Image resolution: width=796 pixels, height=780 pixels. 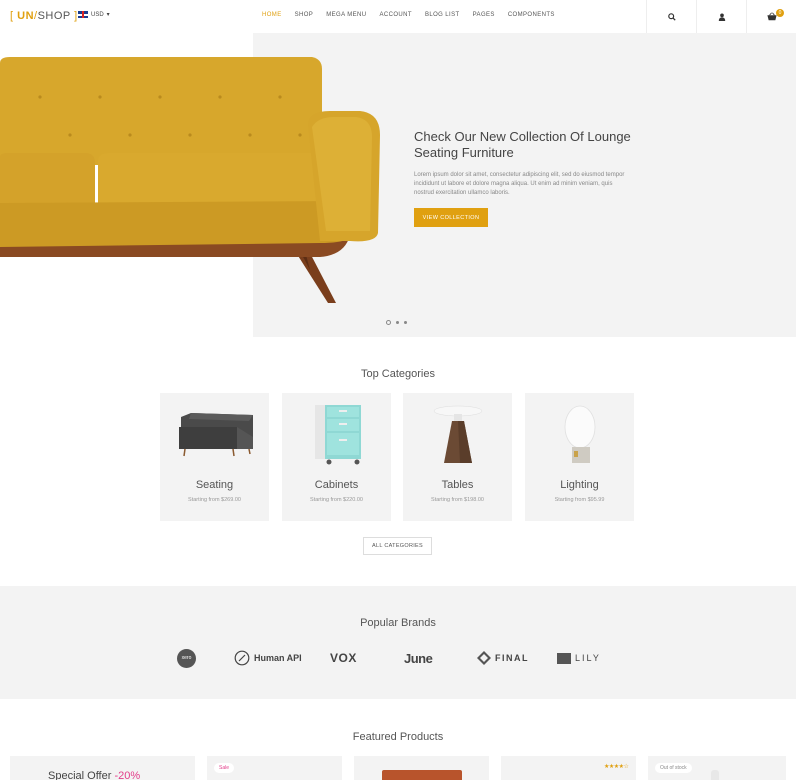 I want to click on category-price: Starting from $198.00, so click(x=457, y=500).